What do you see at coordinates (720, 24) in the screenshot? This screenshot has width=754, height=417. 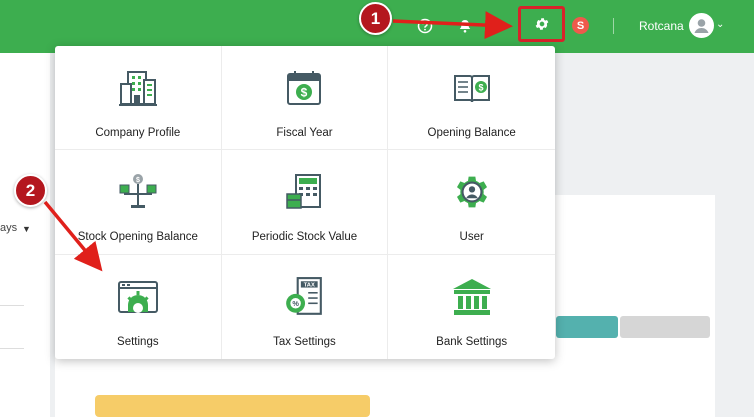 I see `chevron-down-icon: ⌄` at bounding box center [720, 24].